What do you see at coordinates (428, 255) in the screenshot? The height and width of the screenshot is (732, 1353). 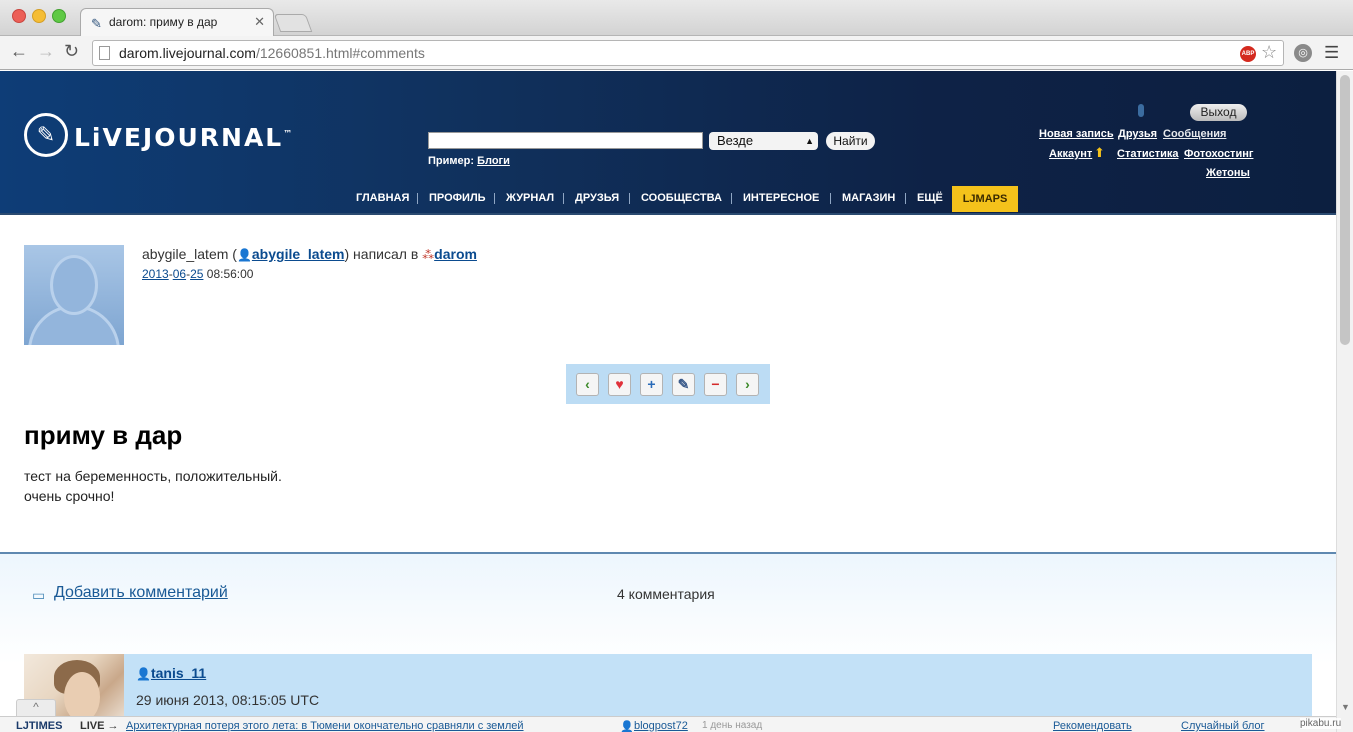 I see `community-icon: ⁂` at bounding box center [428, 255].